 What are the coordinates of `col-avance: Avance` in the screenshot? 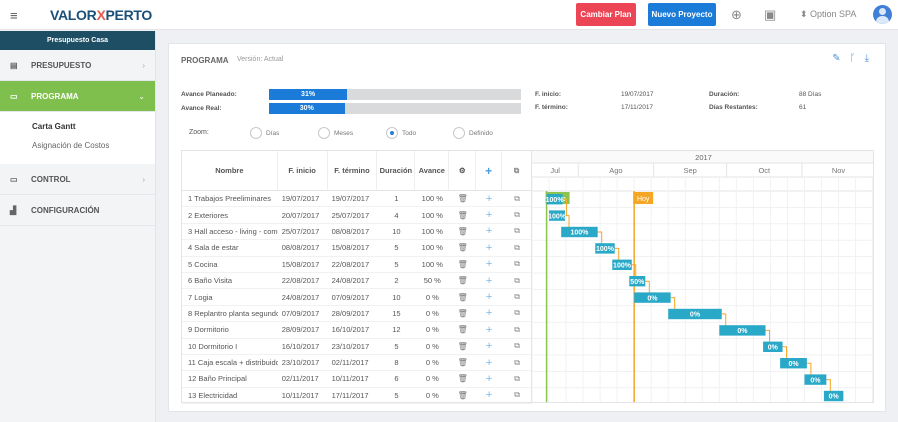 It's located at (432, 170).